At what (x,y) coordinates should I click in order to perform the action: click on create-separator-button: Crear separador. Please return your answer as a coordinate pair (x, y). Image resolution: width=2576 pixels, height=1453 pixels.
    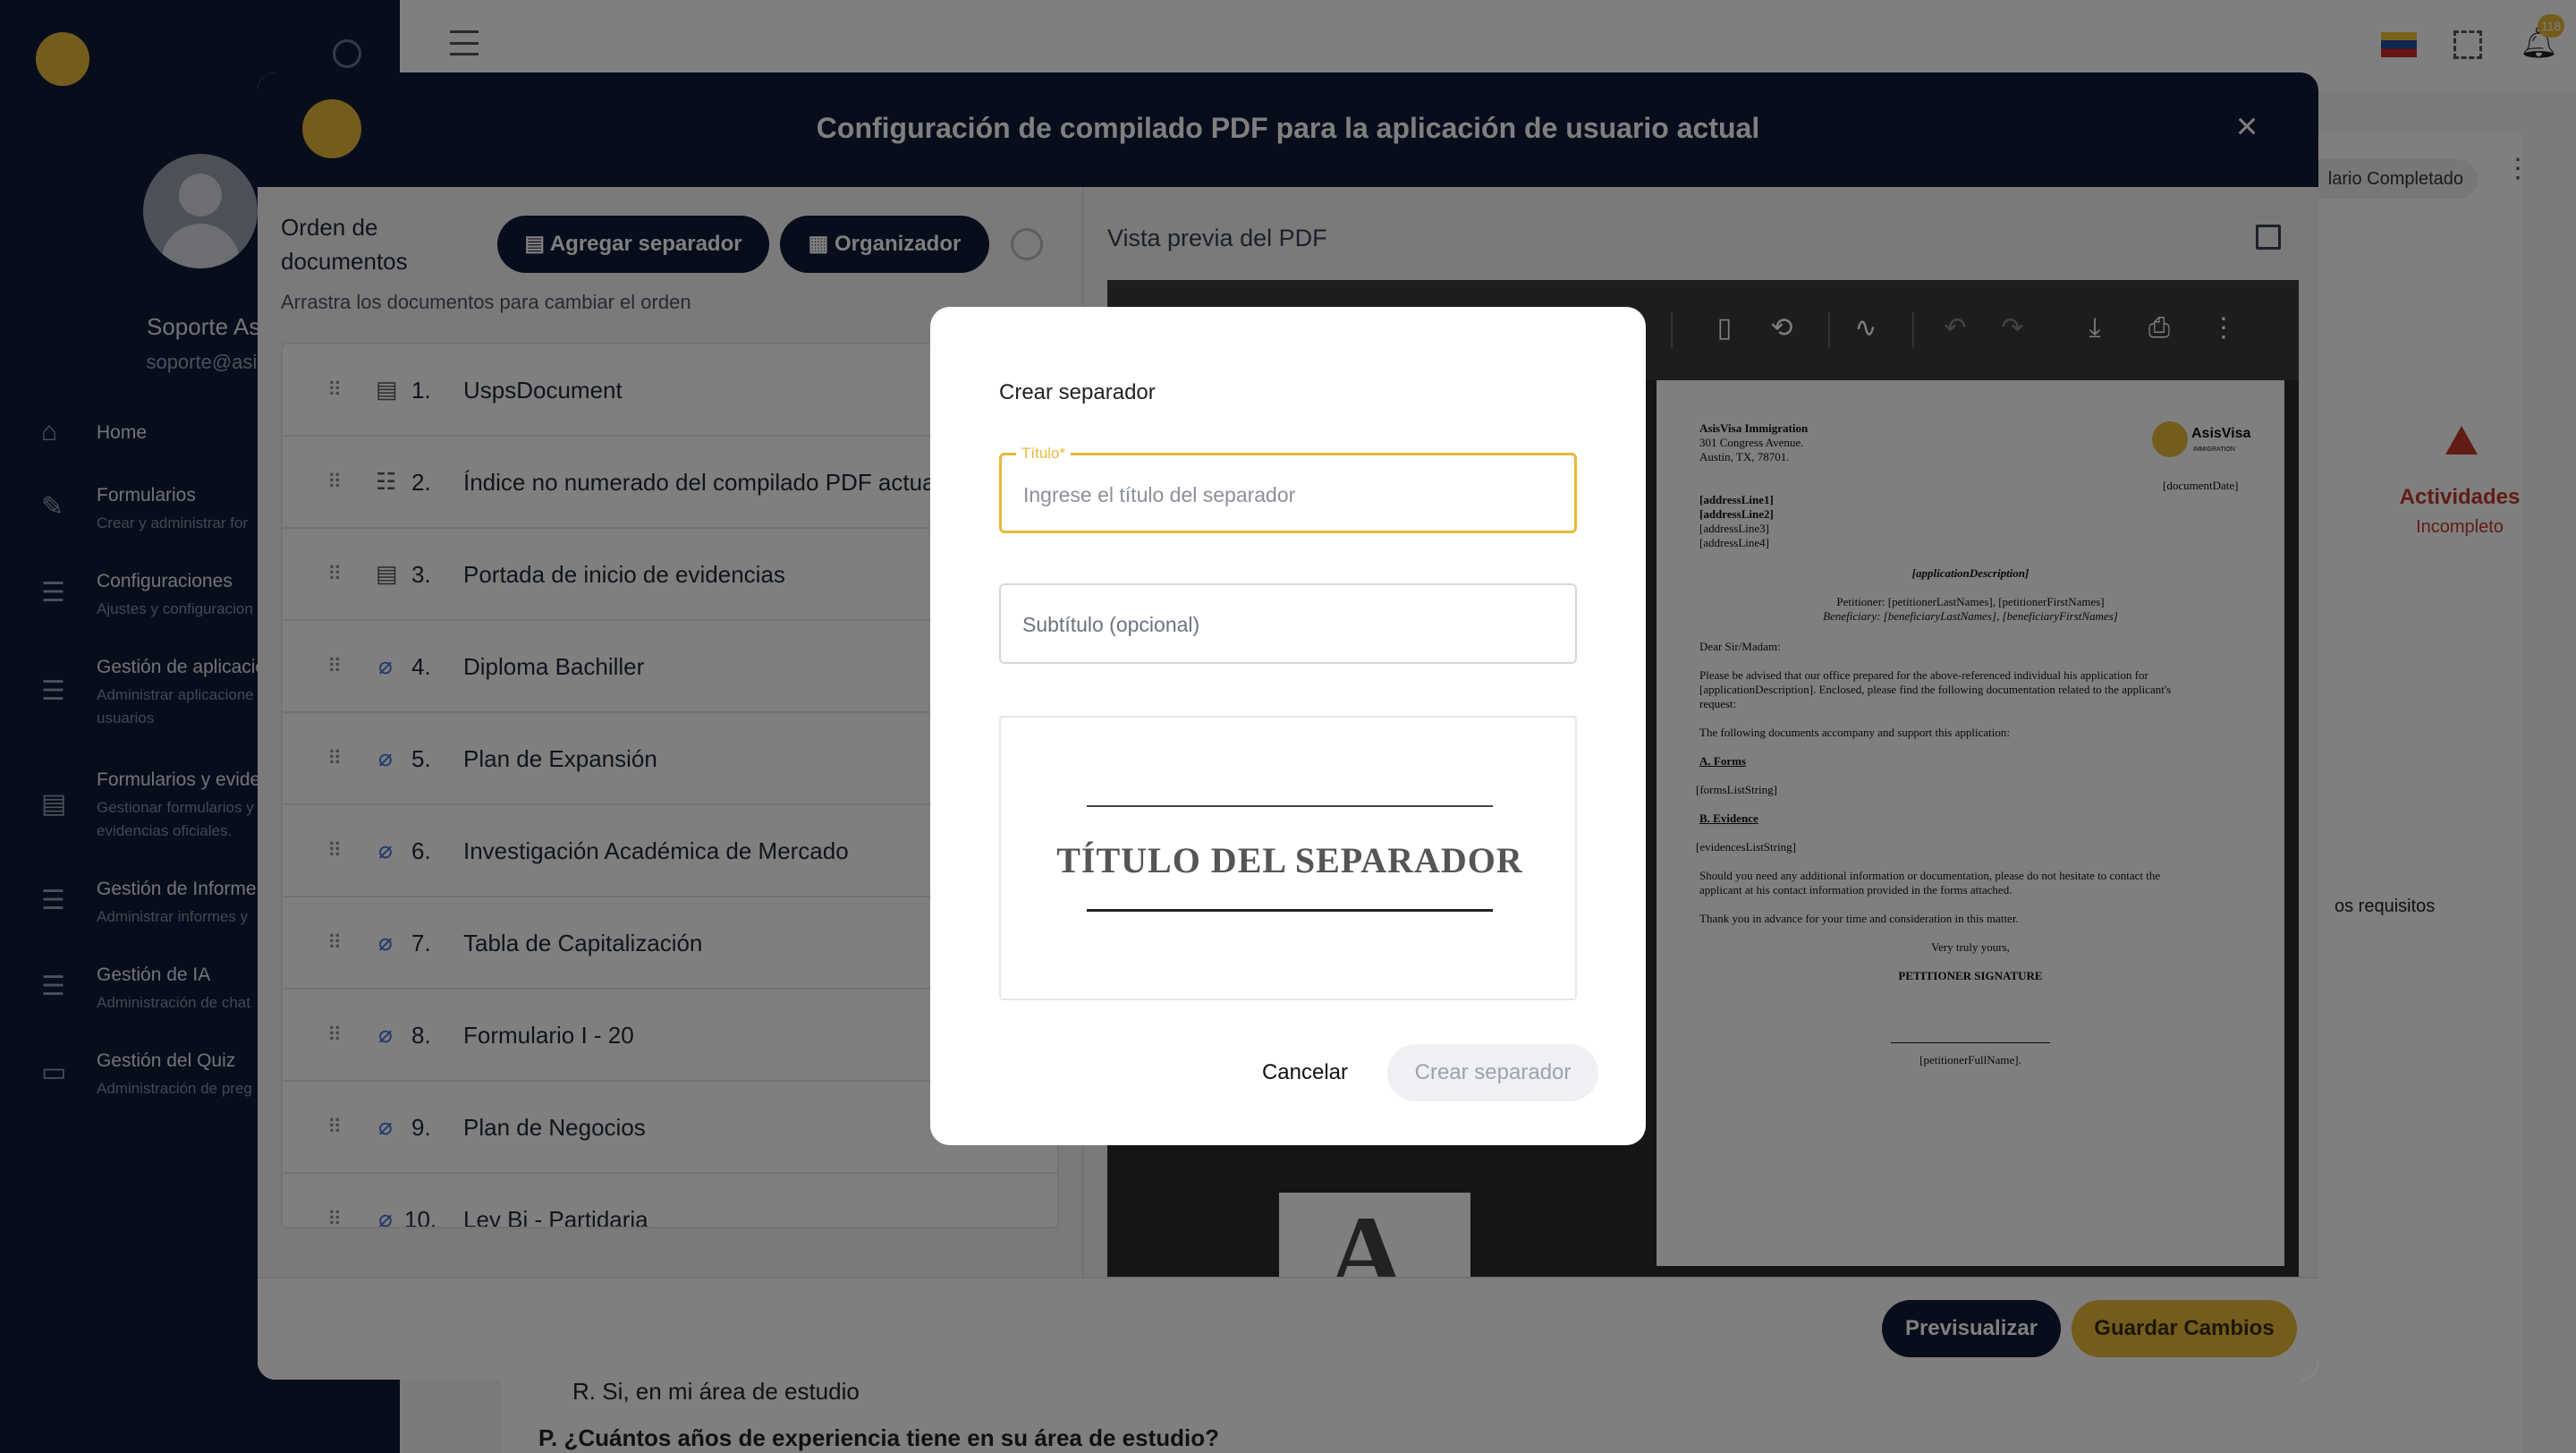
    Looking at the image, I should click on (1492, 1072).